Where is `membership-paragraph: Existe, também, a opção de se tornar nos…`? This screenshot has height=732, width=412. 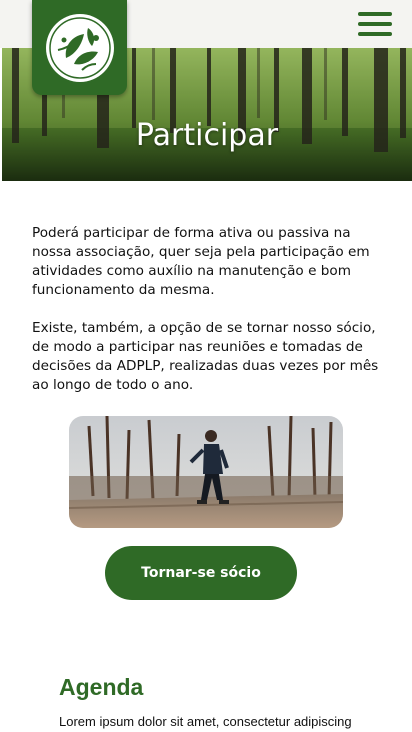 membership-paragraph: Existe, também, a opção de se tornar nos… is located at coordinates (205, 356).